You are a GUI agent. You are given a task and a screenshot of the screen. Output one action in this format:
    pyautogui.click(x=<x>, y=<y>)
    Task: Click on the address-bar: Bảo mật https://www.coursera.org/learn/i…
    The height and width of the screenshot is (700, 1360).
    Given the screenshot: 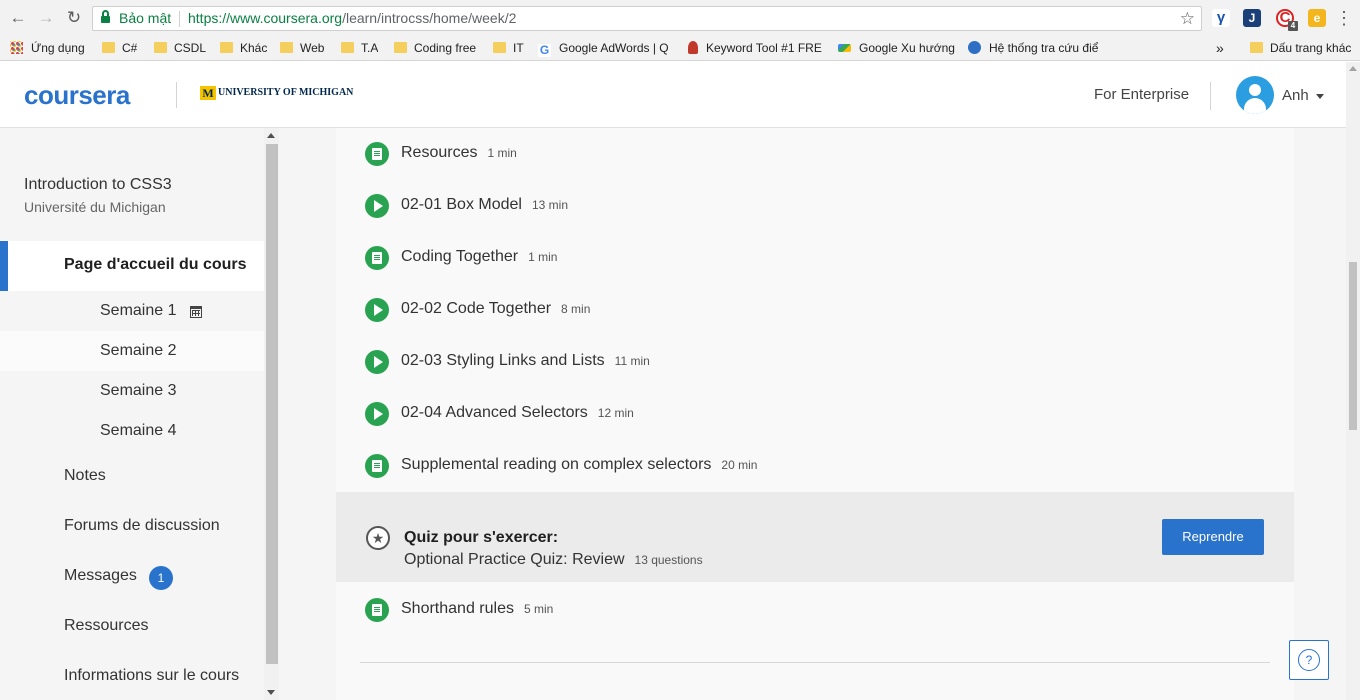 What is the action you would take?
    pyautogui.click(x=647, y=18)
    